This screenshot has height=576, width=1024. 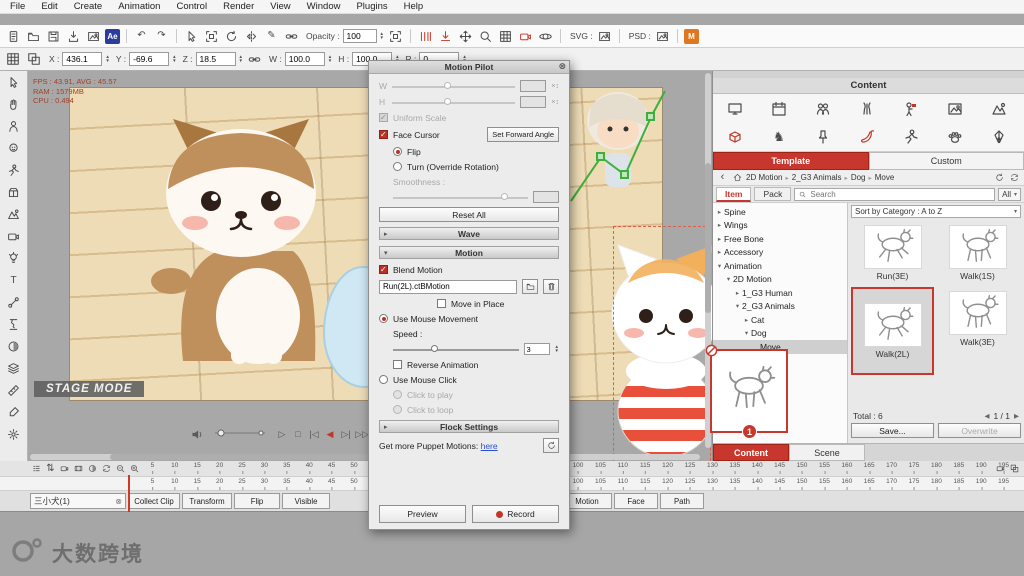 What do you see at coordinates (779, 109) in the screenshot?
I see `calendar-icon` at bounding box center [779, 109].